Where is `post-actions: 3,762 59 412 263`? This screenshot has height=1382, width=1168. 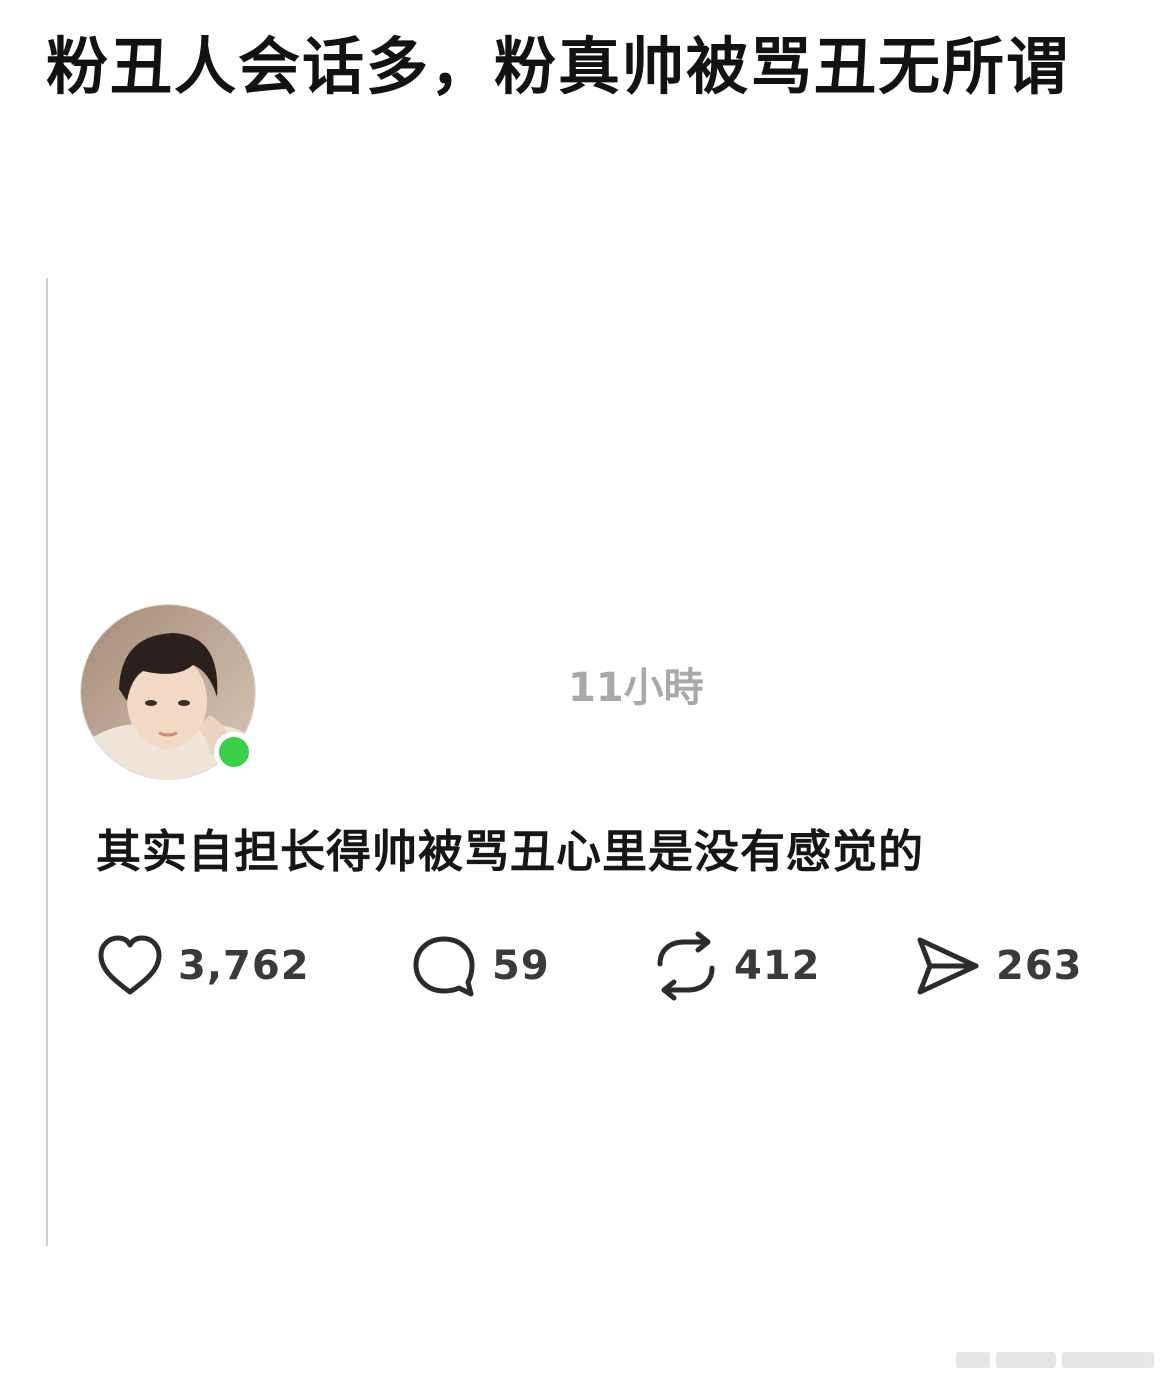
post-actions: 3,762 59 412 263 is located at coordinates (594, 966).